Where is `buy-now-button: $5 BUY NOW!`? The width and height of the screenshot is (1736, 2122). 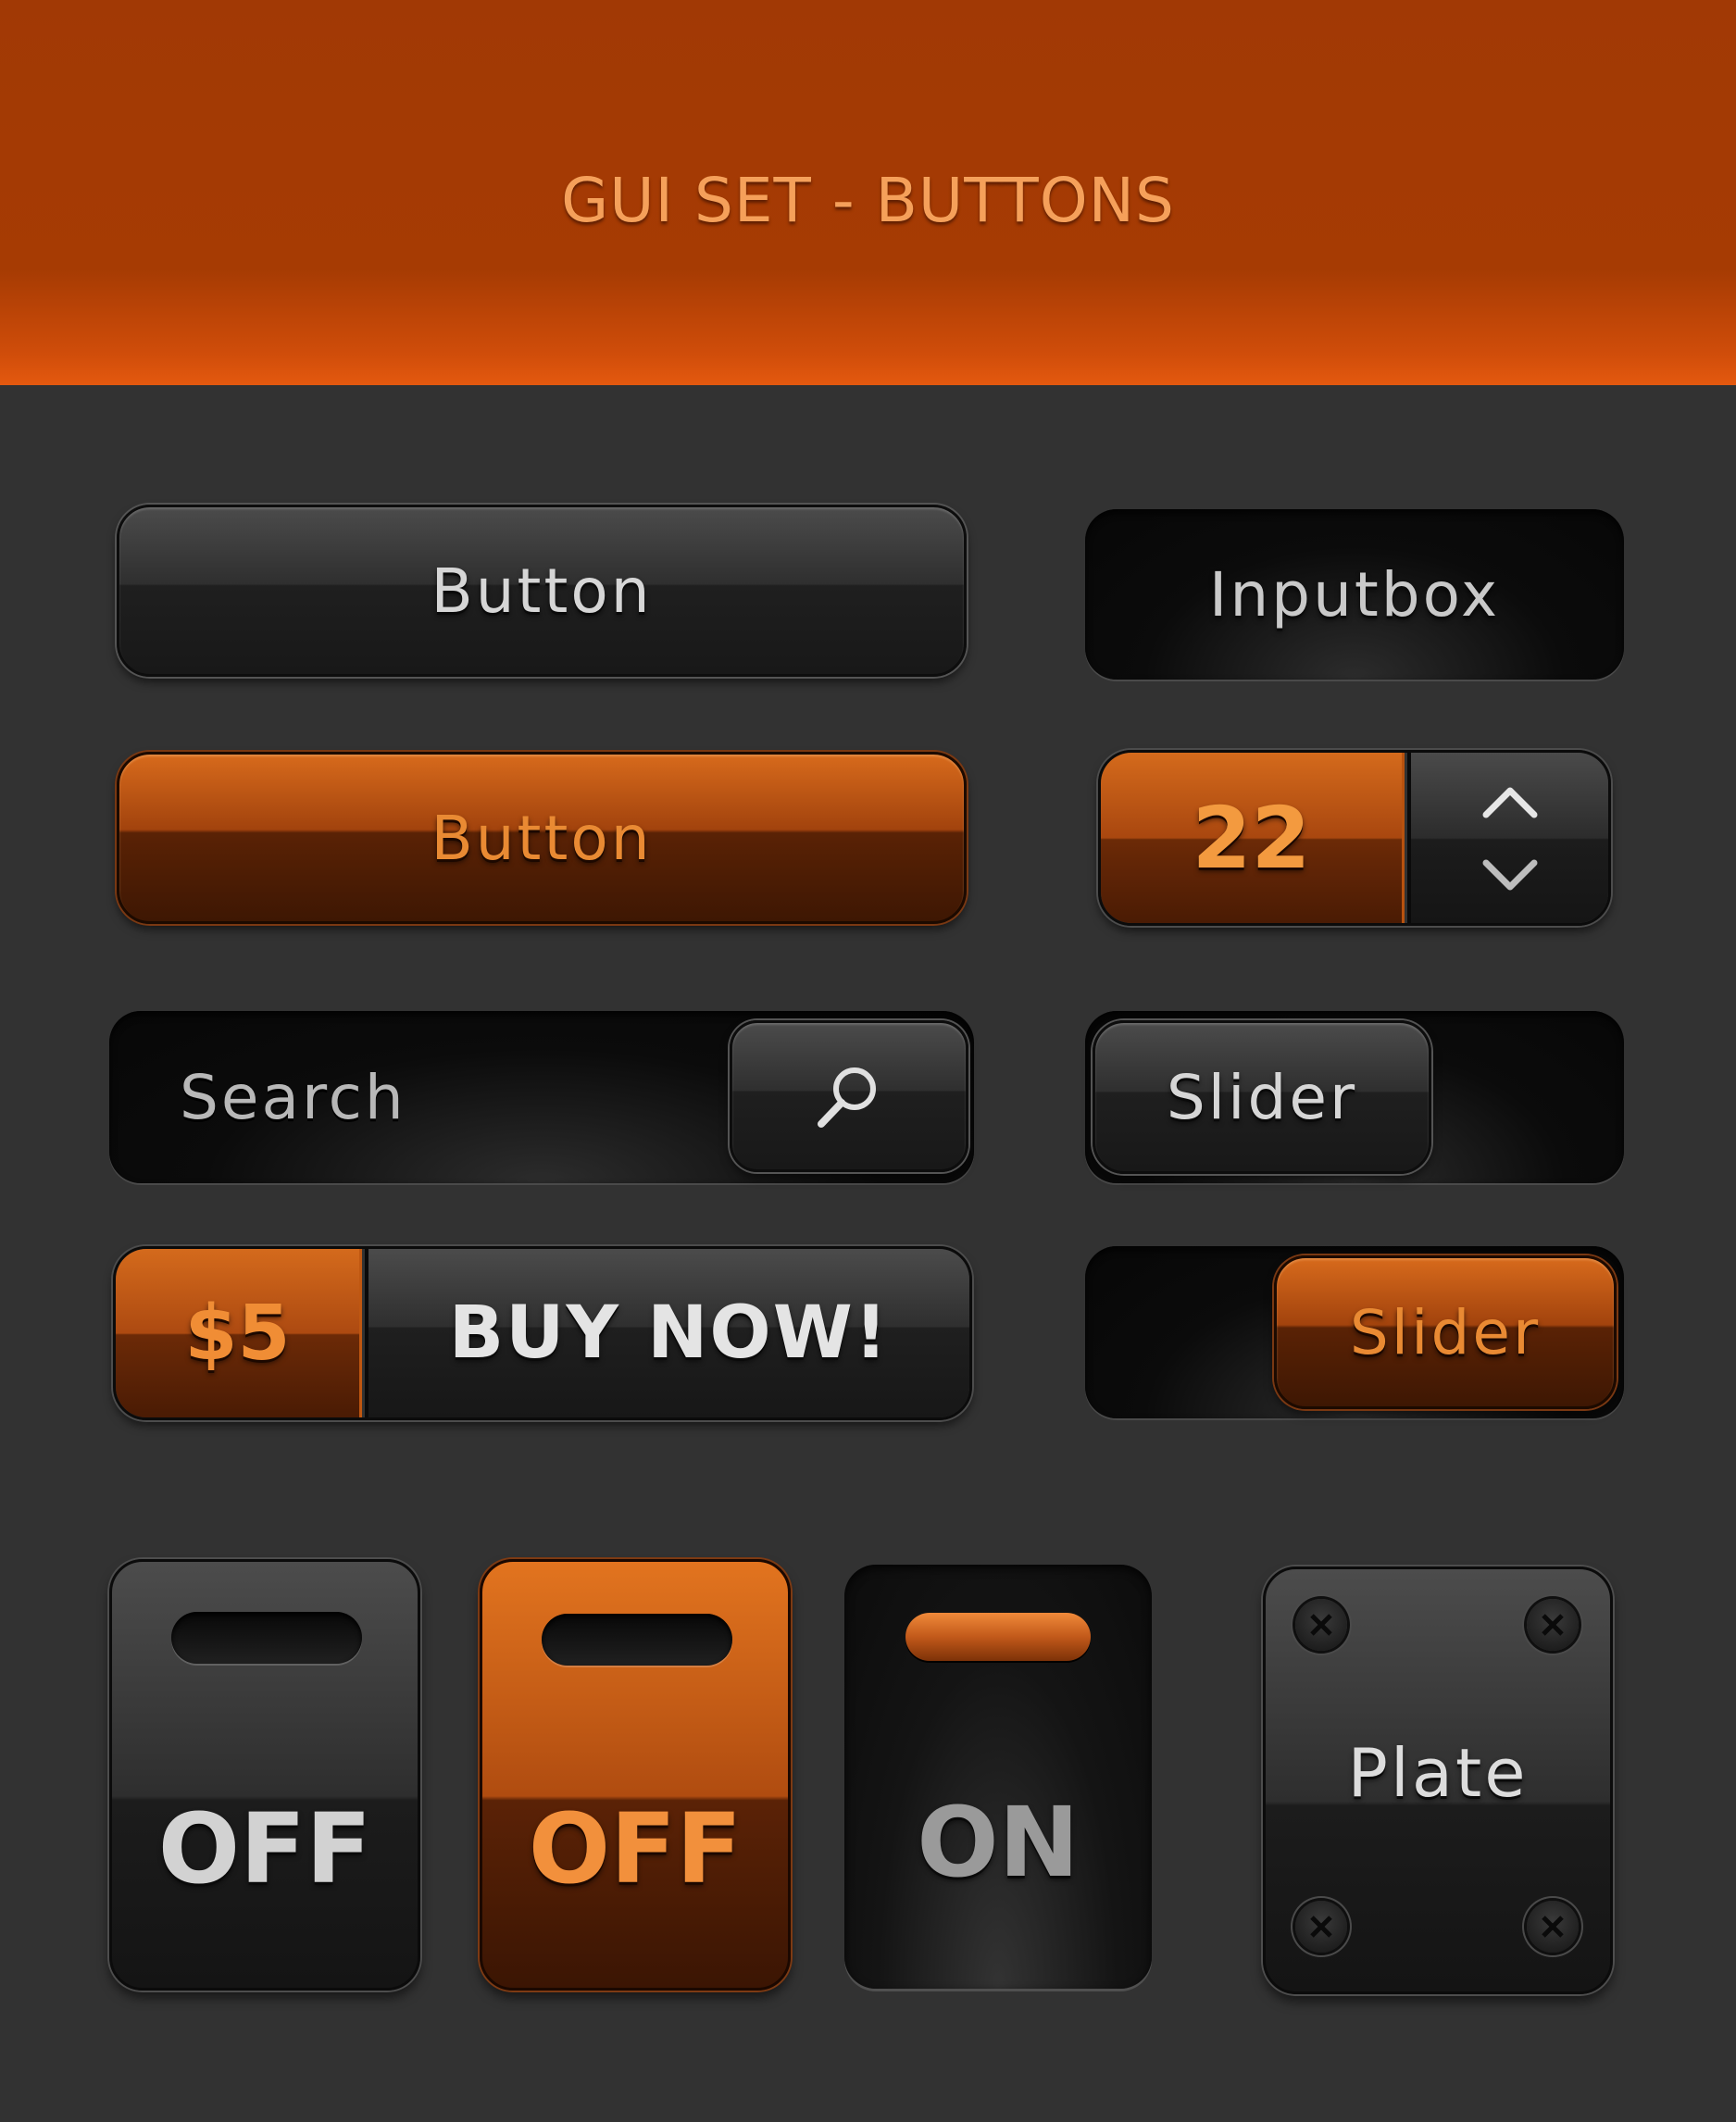
buy-now-button: $5 BUY NOW! is located at coordinates (542, 1333).